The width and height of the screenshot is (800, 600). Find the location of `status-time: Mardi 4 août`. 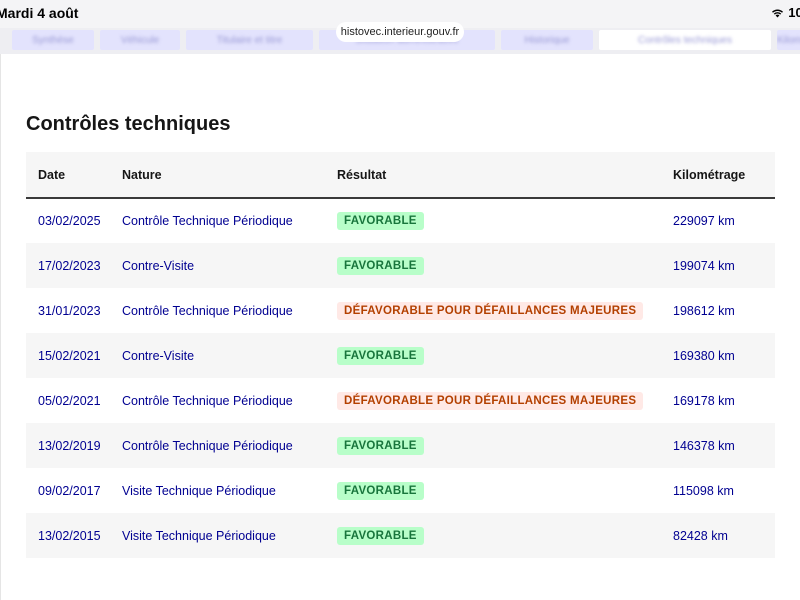

status-time: Mardi 4 août is located at coordinates (39, 13).